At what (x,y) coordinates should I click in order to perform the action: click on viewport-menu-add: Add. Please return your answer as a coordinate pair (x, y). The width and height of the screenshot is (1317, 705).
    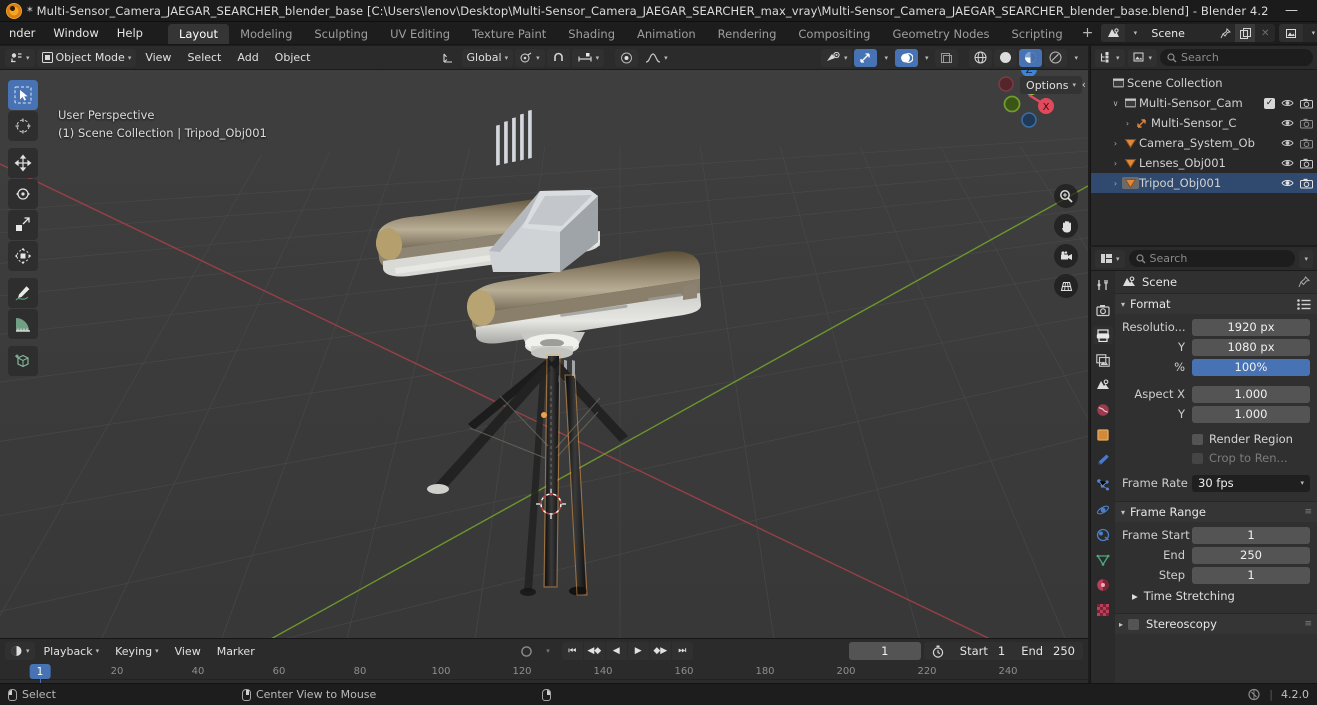
    Looking at the image, I should click on (247, 58).